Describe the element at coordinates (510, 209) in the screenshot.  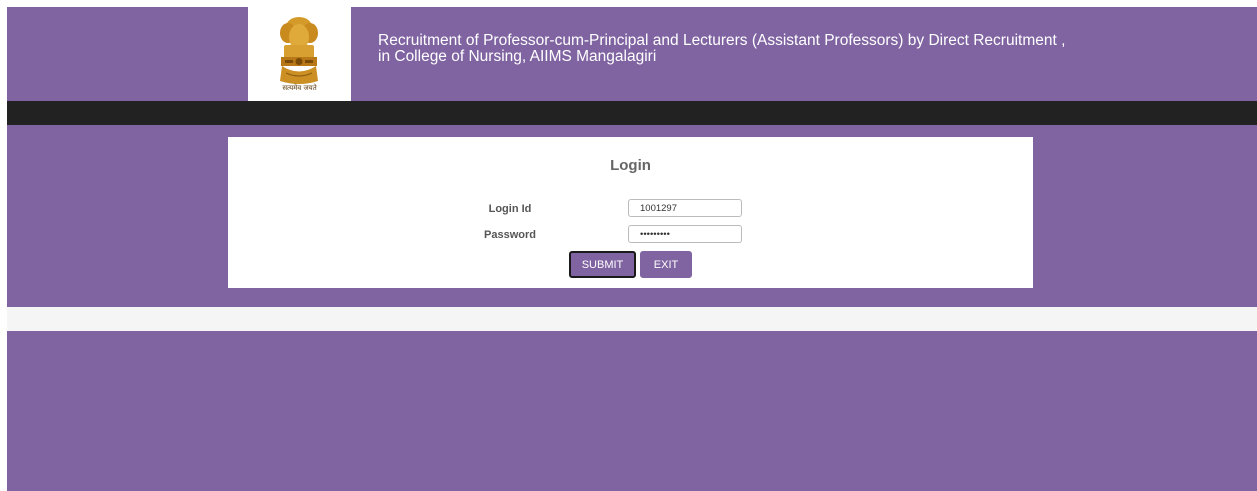
I see `login-id-label: Login Id` at that location.